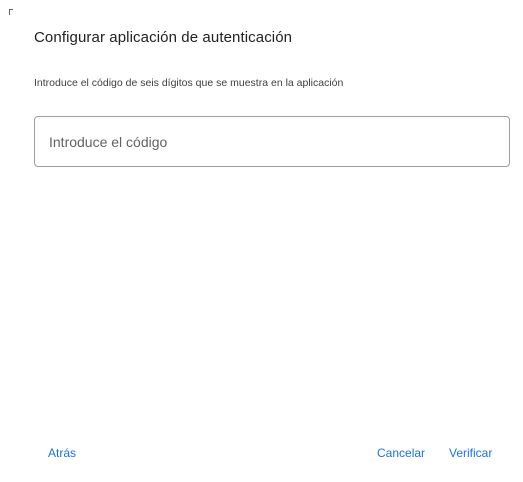 The image size is (523, 482). I want to click on cancel-button: Cancelar, so click(401, 453).